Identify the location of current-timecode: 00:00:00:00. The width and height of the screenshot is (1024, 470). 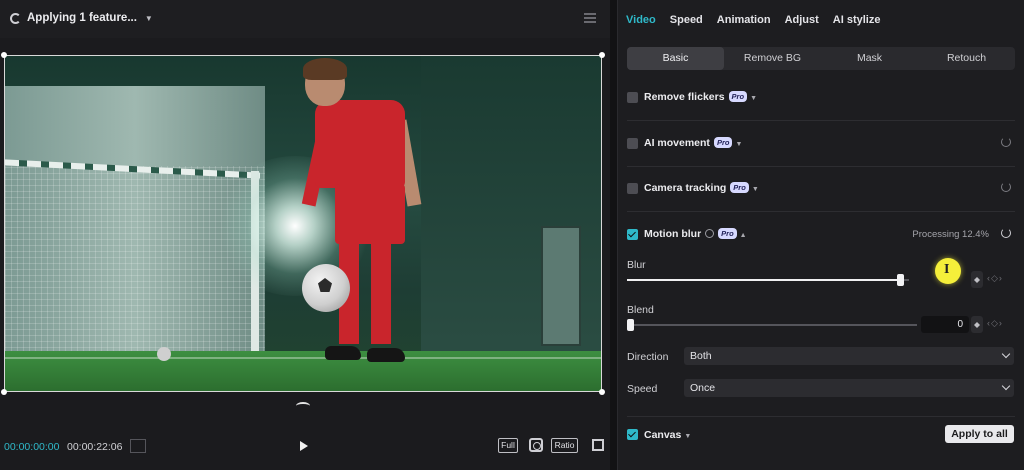
(32, 447).